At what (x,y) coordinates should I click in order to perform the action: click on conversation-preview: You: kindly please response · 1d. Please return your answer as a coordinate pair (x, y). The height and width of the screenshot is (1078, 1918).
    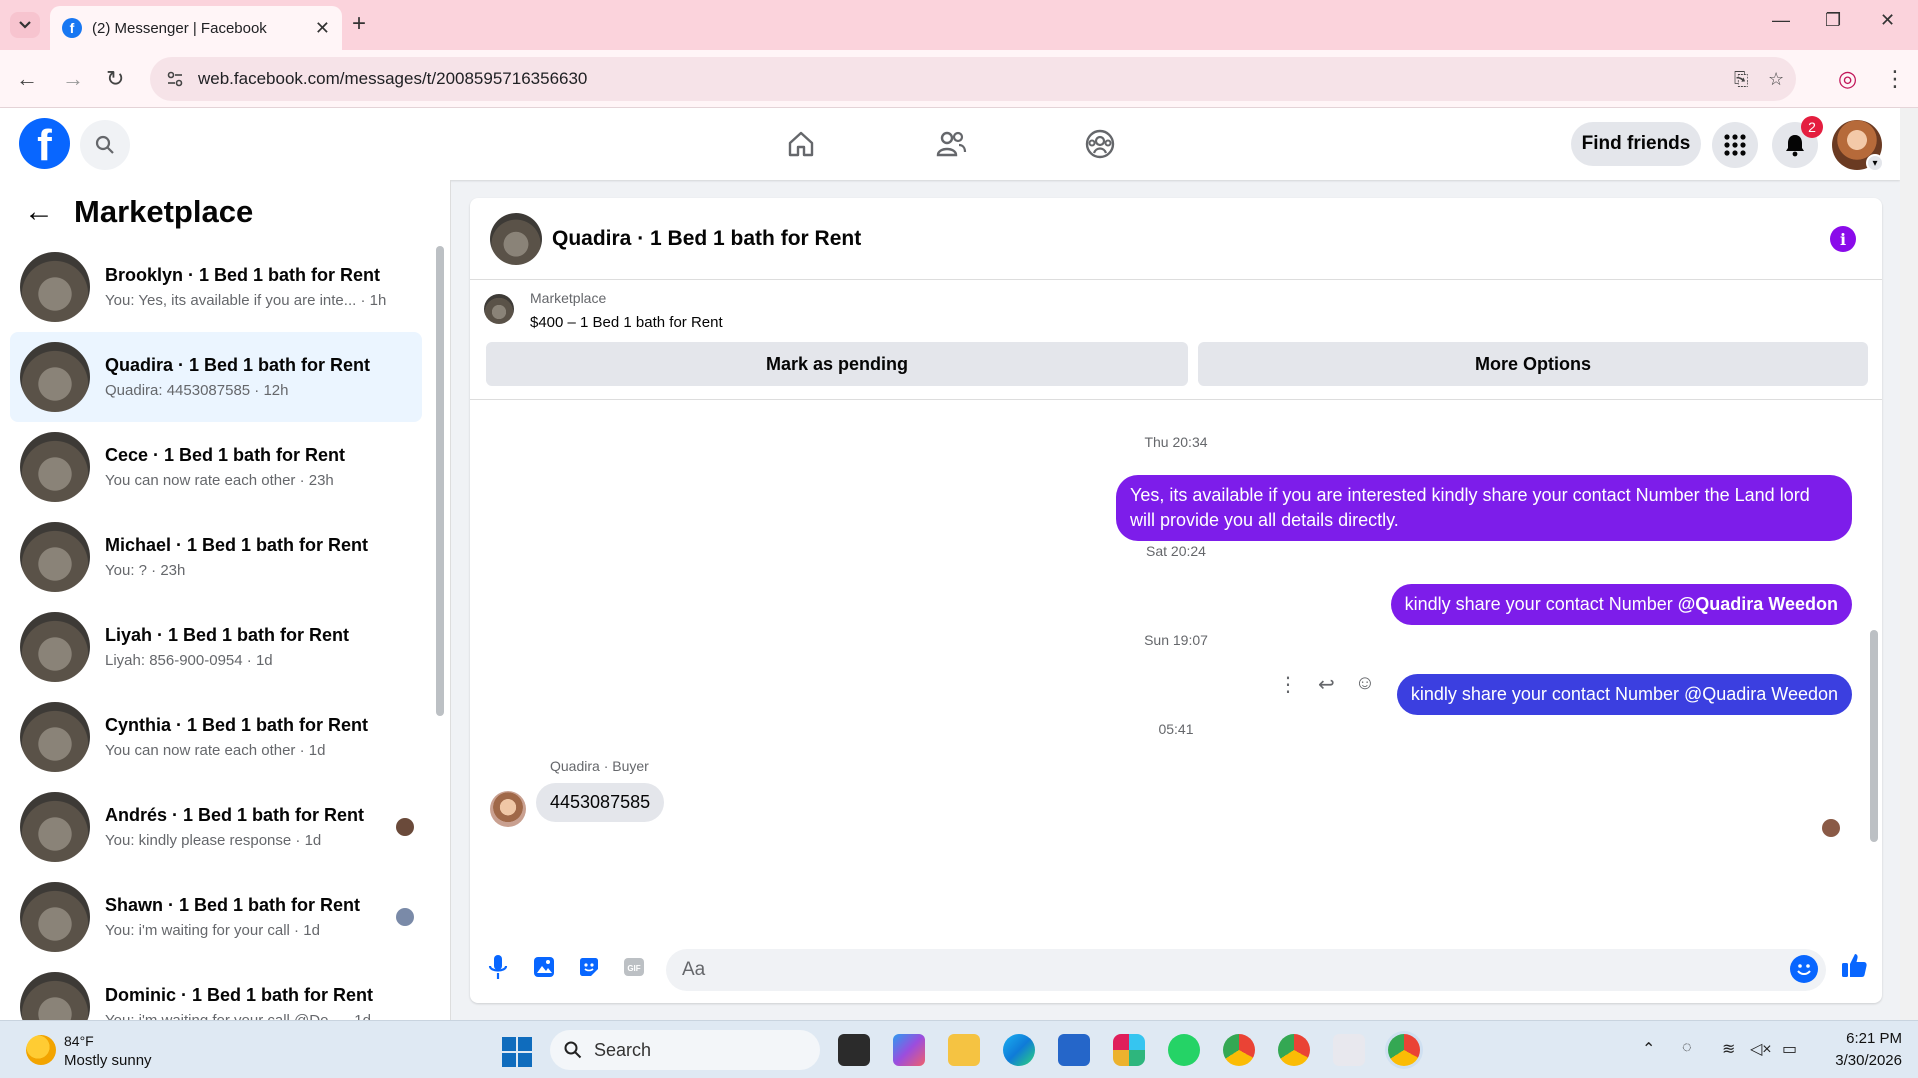
    Looking at the image, I should click on (213, 840).